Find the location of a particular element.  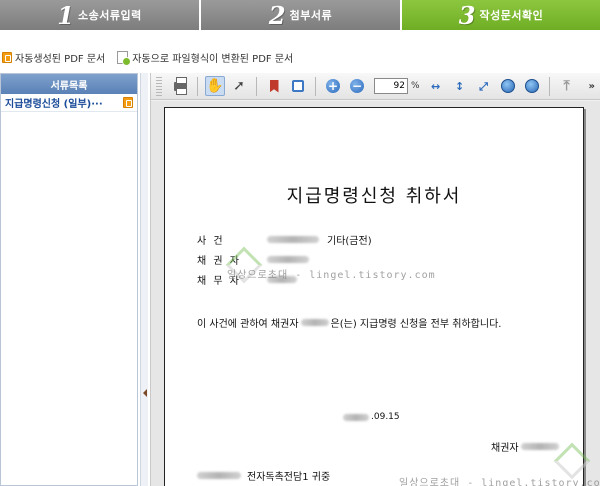

fit-width-icon: ↔ is located at coordinates (435, 86).